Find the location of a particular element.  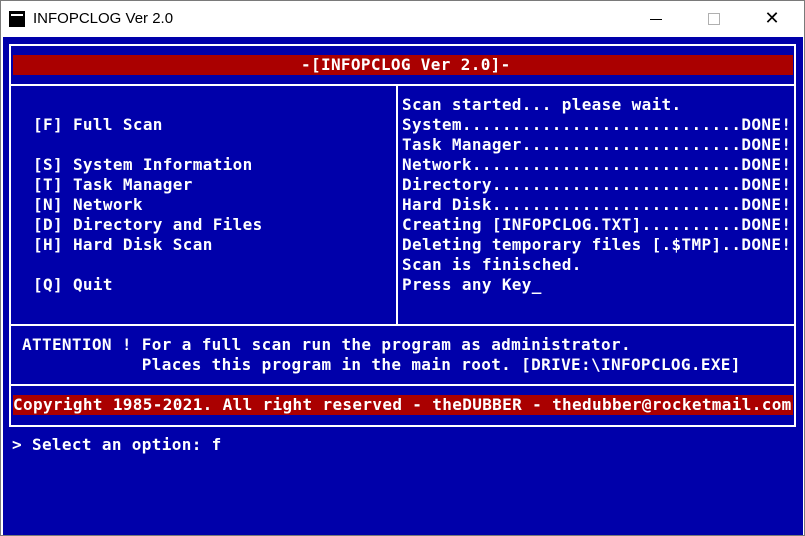

menu-item-full-scan: [F] Full Scan is located at coordinates (98, 125).